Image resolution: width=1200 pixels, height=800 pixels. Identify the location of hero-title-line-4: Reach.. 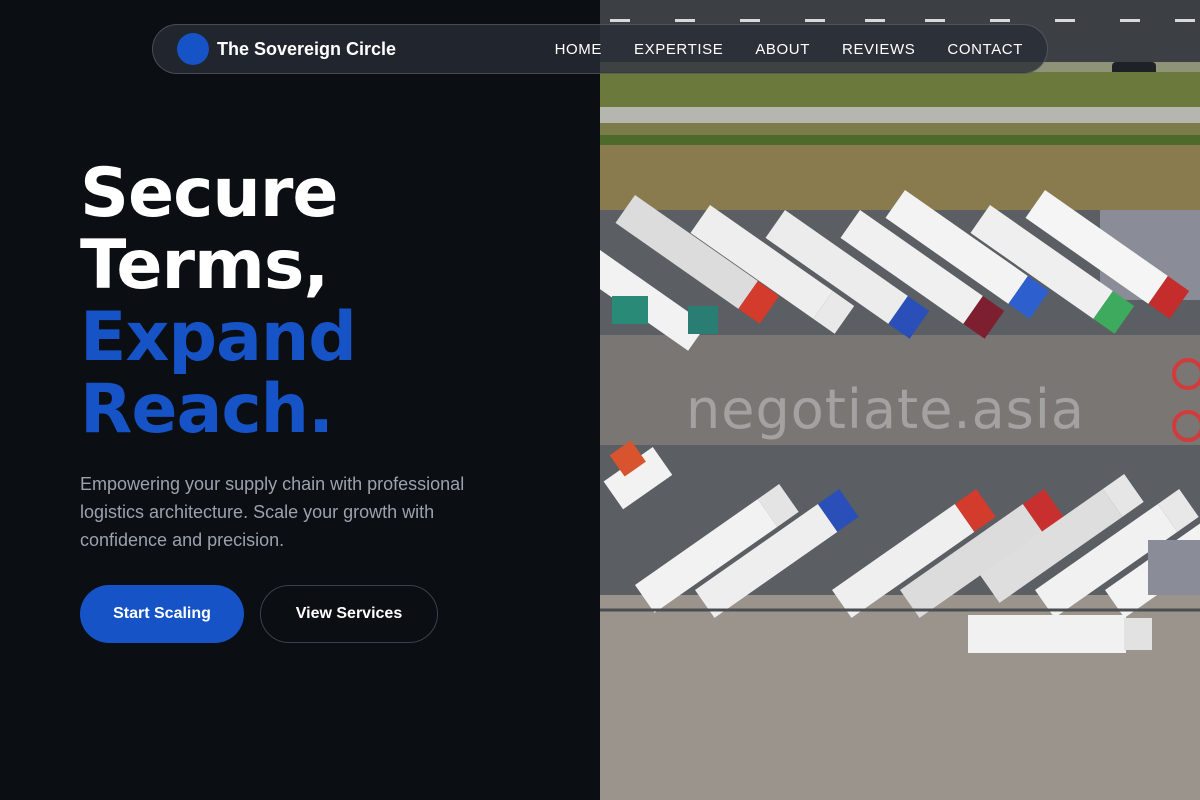
(207, 409).